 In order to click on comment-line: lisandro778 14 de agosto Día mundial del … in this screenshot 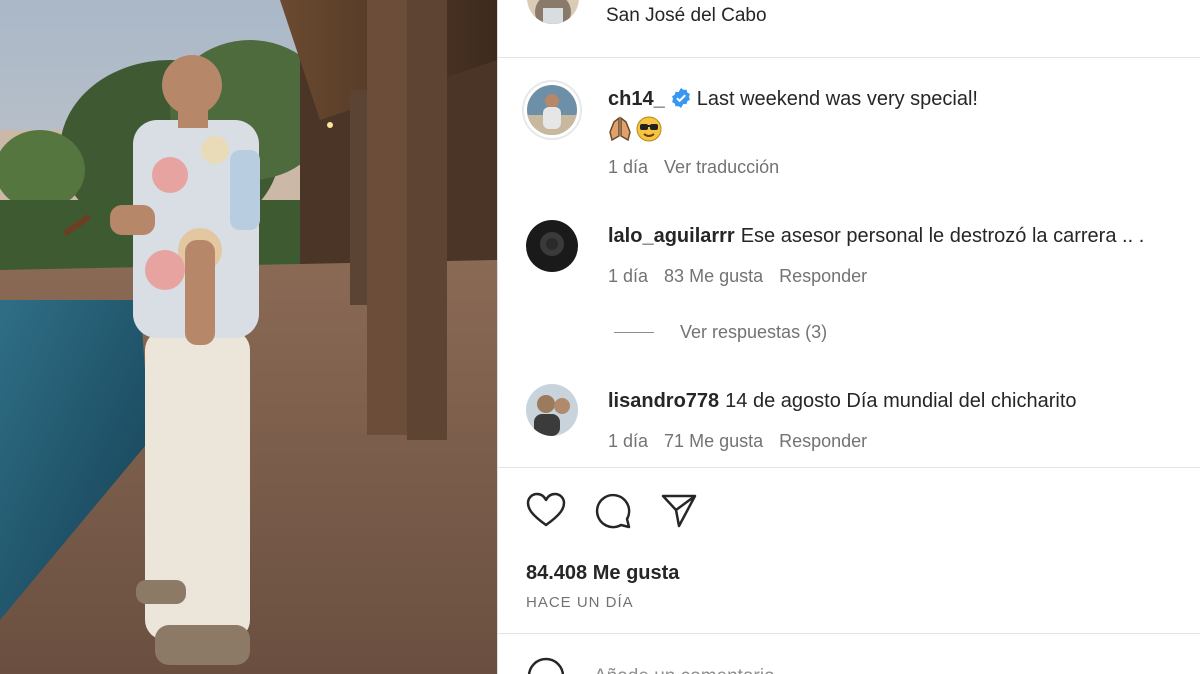, I will do `click(842, 401)`.